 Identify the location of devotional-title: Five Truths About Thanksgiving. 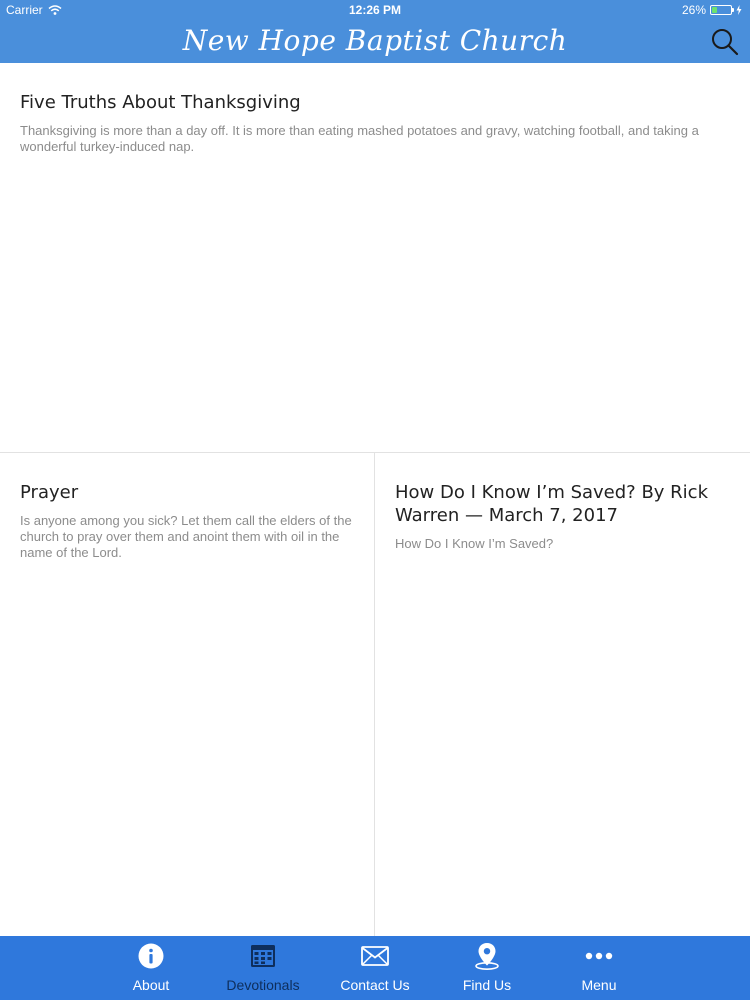
(160, 102).